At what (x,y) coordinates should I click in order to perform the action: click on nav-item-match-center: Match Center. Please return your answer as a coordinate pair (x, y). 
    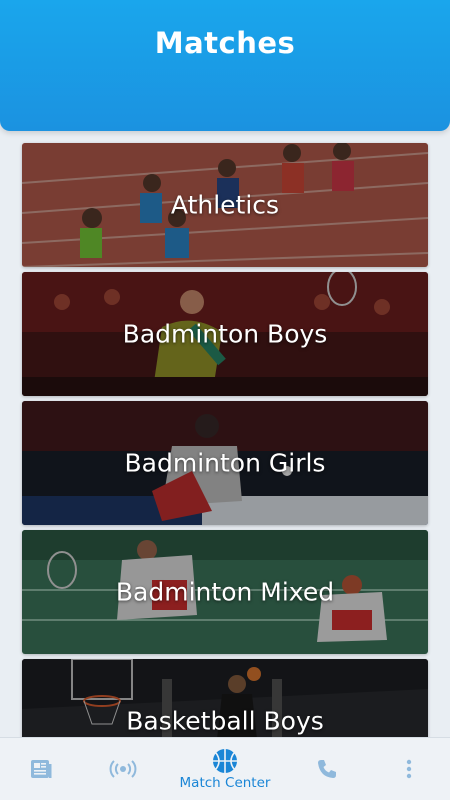
    Looking at the image, I should click on (225, 769).